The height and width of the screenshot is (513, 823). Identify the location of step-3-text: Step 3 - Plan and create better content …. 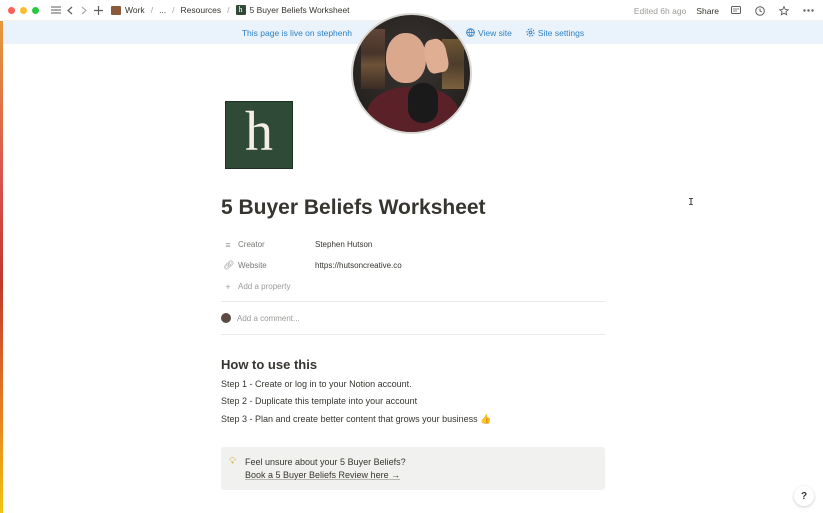
(356, 419).